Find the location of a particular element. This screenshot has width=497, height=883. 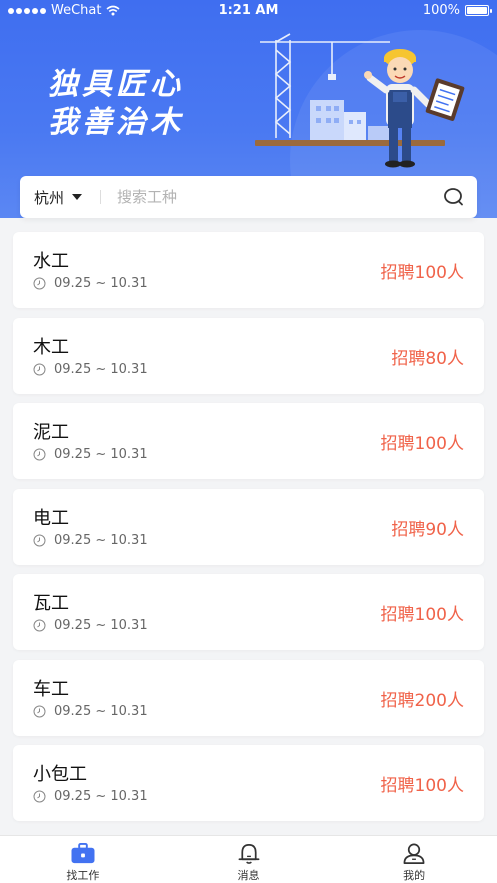

tab-label: 消息 is located at coordinates (248, 875).